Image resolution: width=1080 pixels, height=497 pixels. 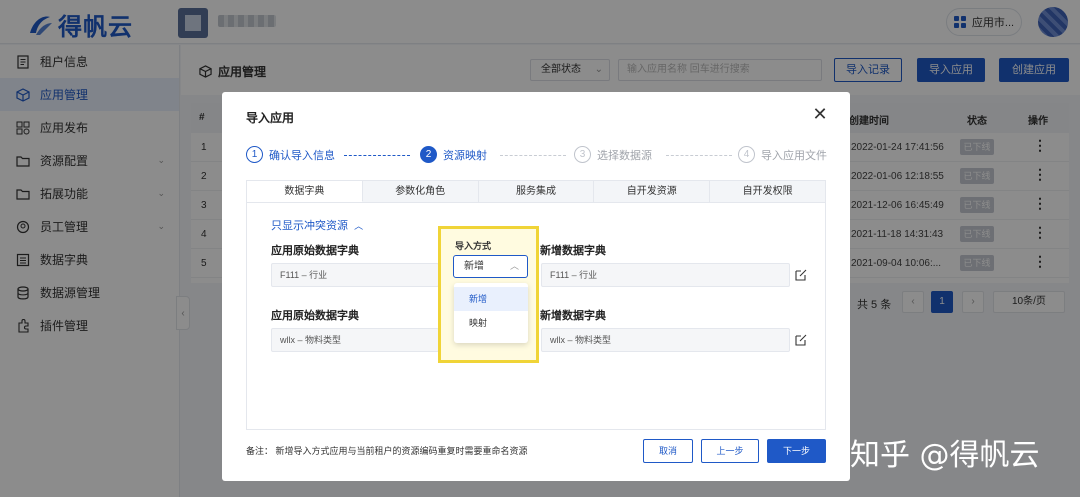 What do you see at coordinates (794, 155) in the screenshot?
I see `step-label: 导入应用文件` at bounding box center [794, 155].